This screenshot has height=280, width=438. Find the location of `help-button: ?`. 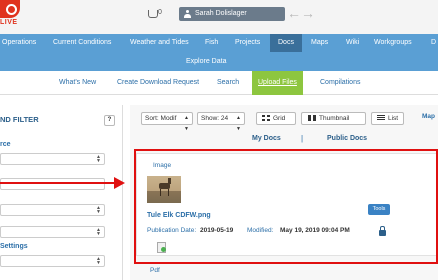

help-button: ? is located at coordinates (109, 120).